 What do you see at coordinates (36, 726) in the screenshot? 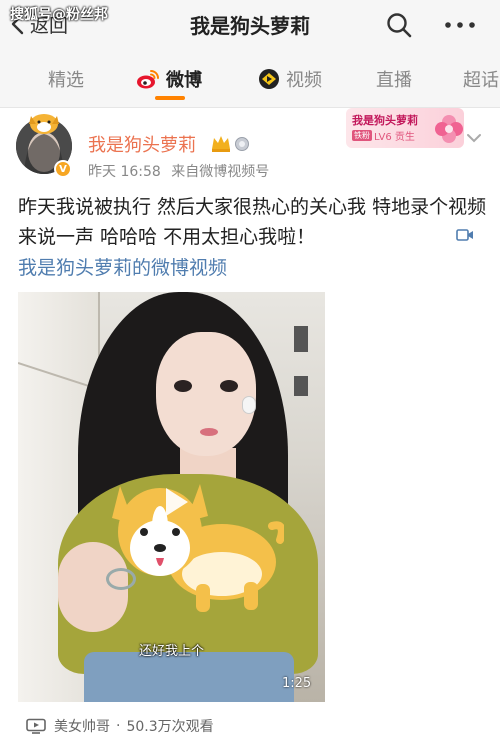
I see `tv-icon` at bounding box center [36, 726].